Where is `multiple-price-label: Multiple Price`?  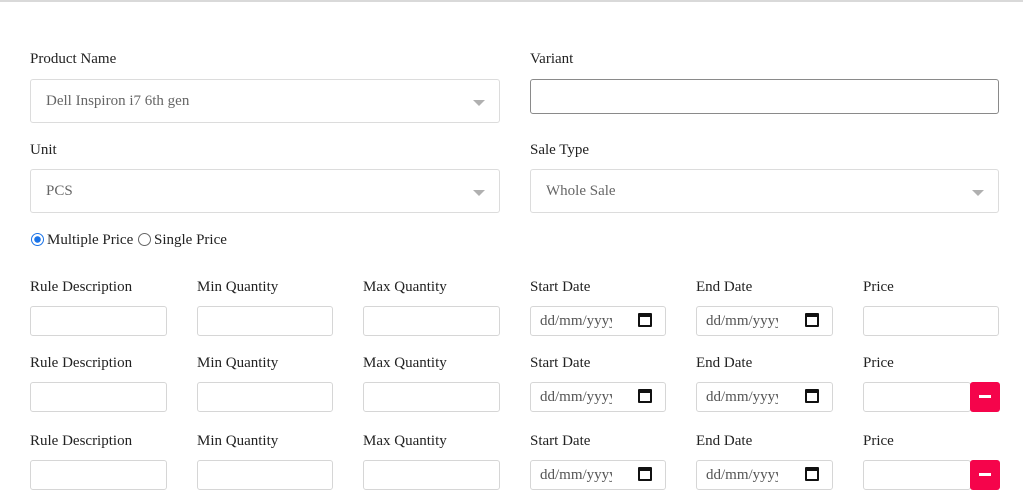
multiple-price-label: Multiple Price is located at coordinates (90, 240).